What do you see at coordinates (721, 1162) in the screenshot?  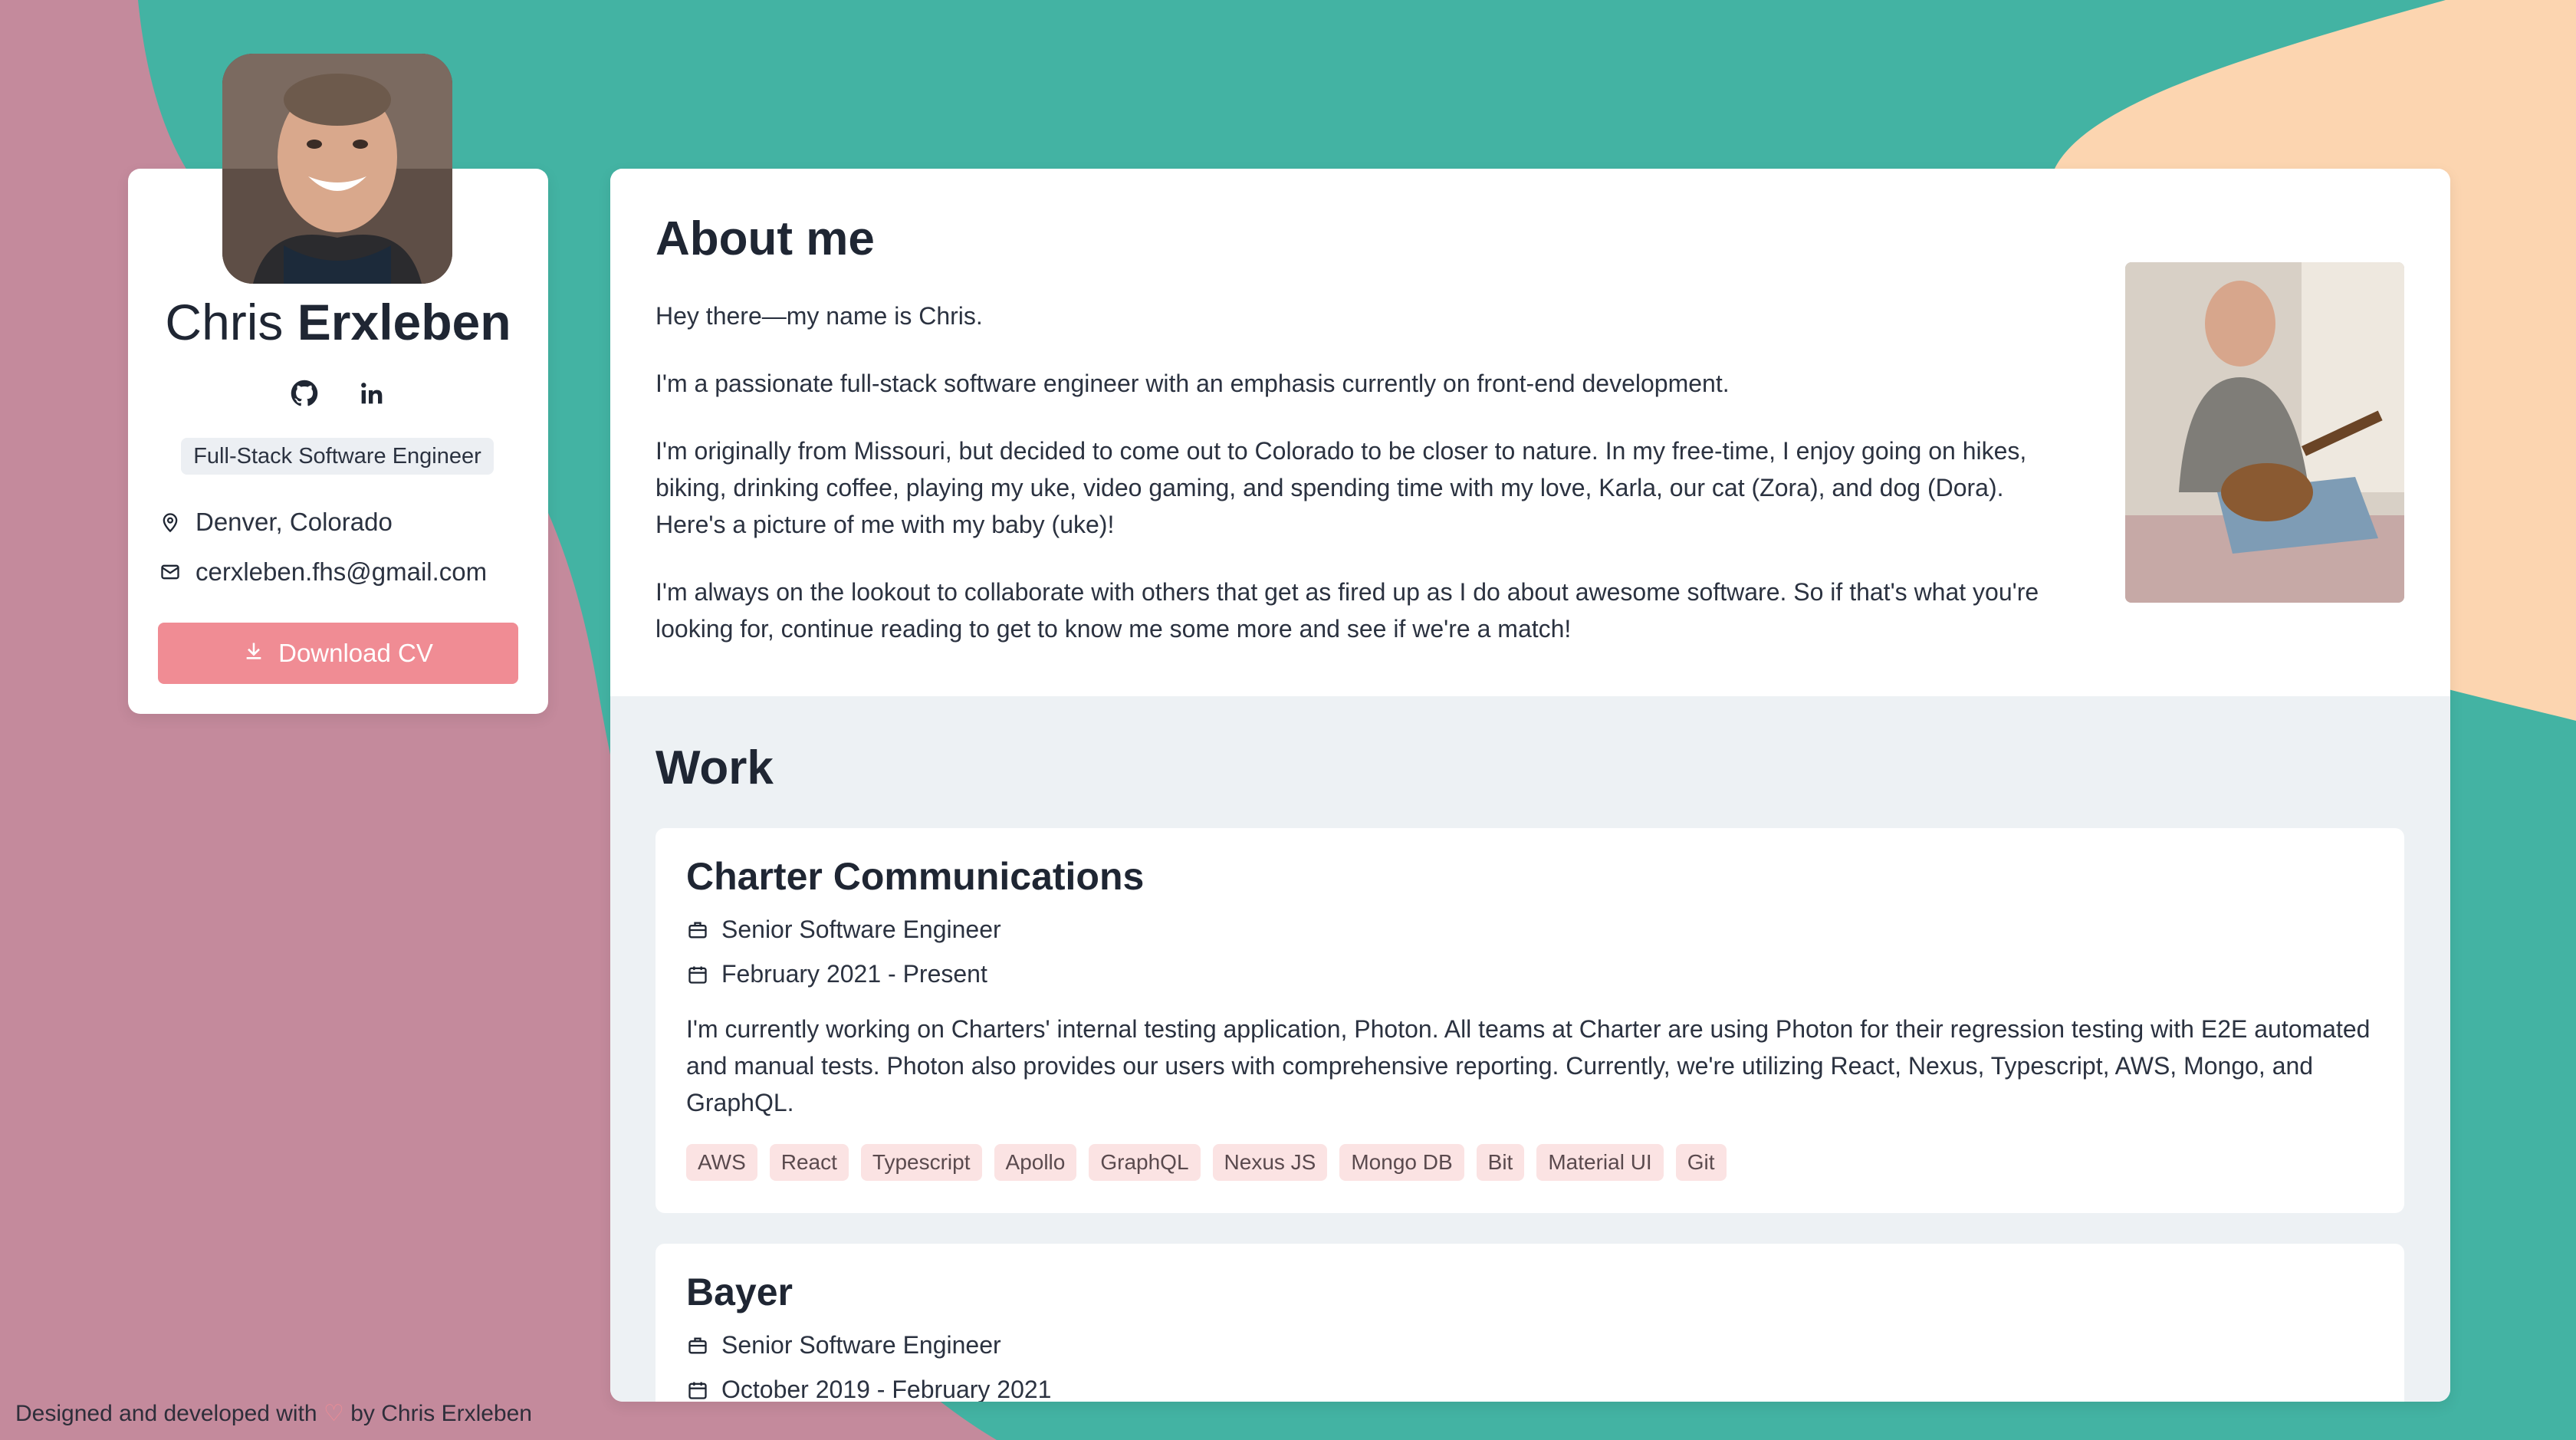 I see `tech-tag: AWS` at bounding box center [721, 1162].